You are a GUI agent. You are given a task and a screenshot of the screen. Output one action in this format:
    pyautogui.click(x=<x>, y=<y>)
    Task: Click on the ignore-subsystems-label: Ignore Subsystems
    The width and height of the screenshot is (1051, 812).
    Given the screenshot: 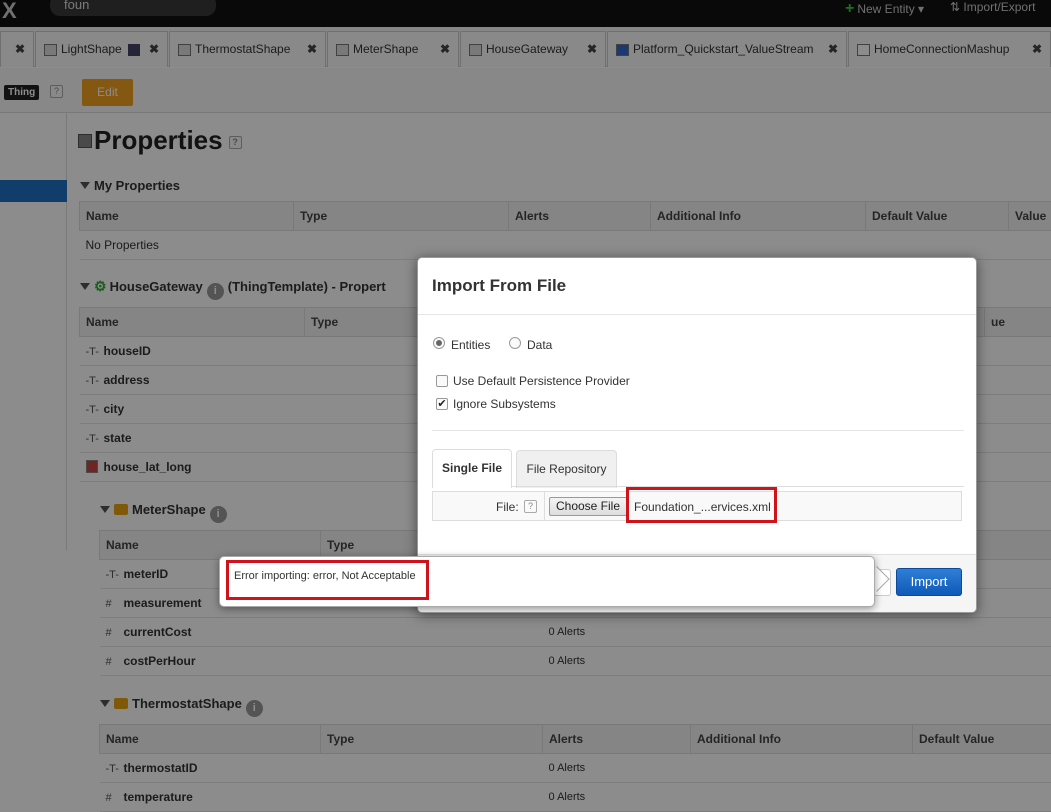 What is the action you would take?
    pyautogui.click(x=504, y=404)
    